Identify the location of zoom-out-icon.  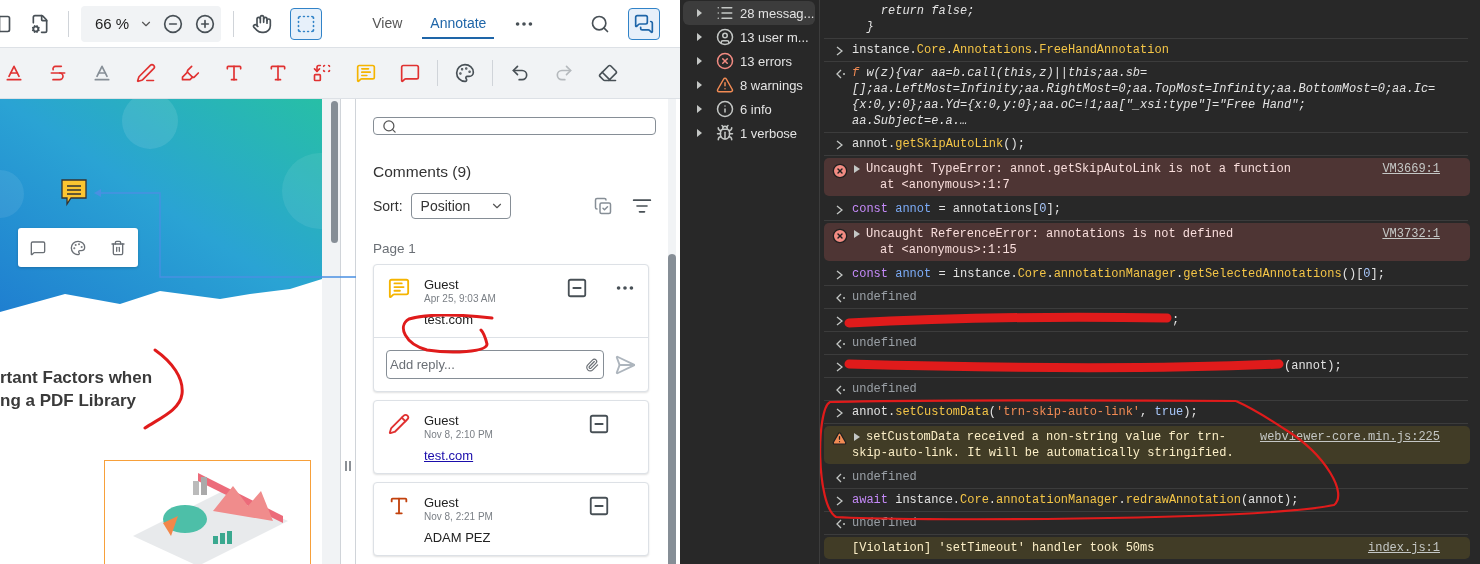
(173, 23).